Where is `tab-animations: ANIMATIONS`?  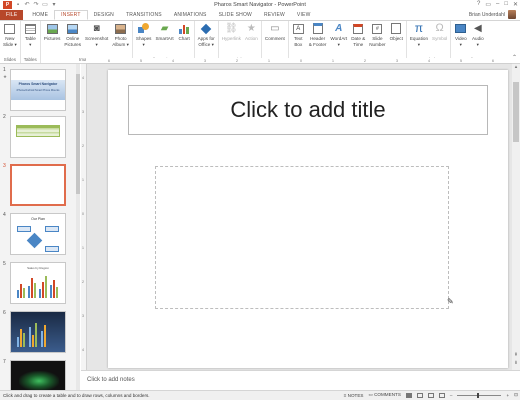
tab-animations: ANIMATIONS is located at coordinates (190, 15).